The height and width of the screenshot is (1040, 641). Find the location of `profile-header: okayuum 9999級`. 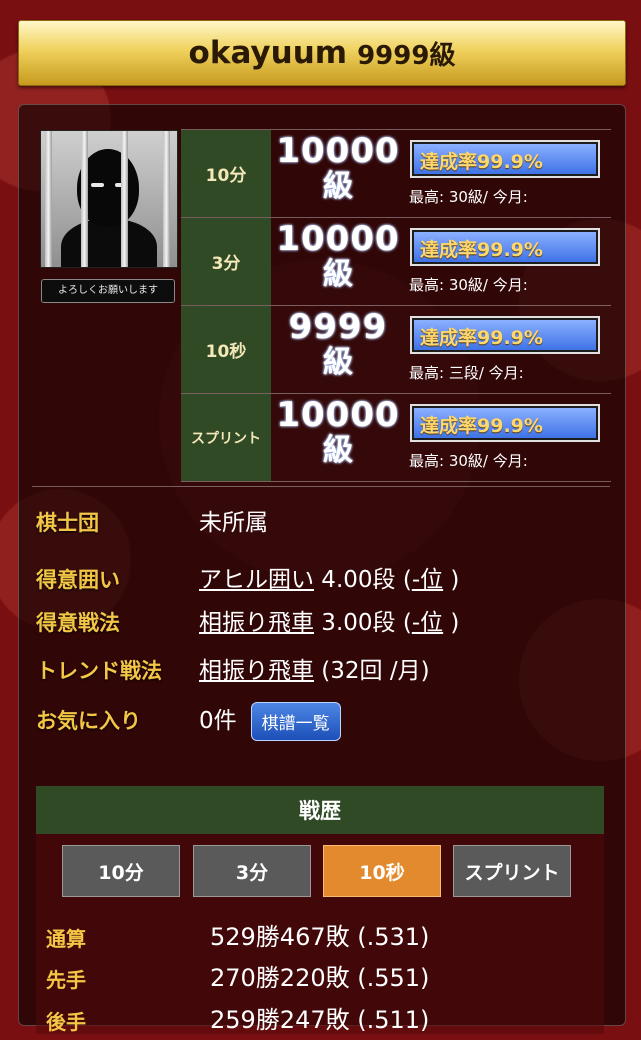

profile-header: okayuum 9999級 is located at coordinates (322, 53).